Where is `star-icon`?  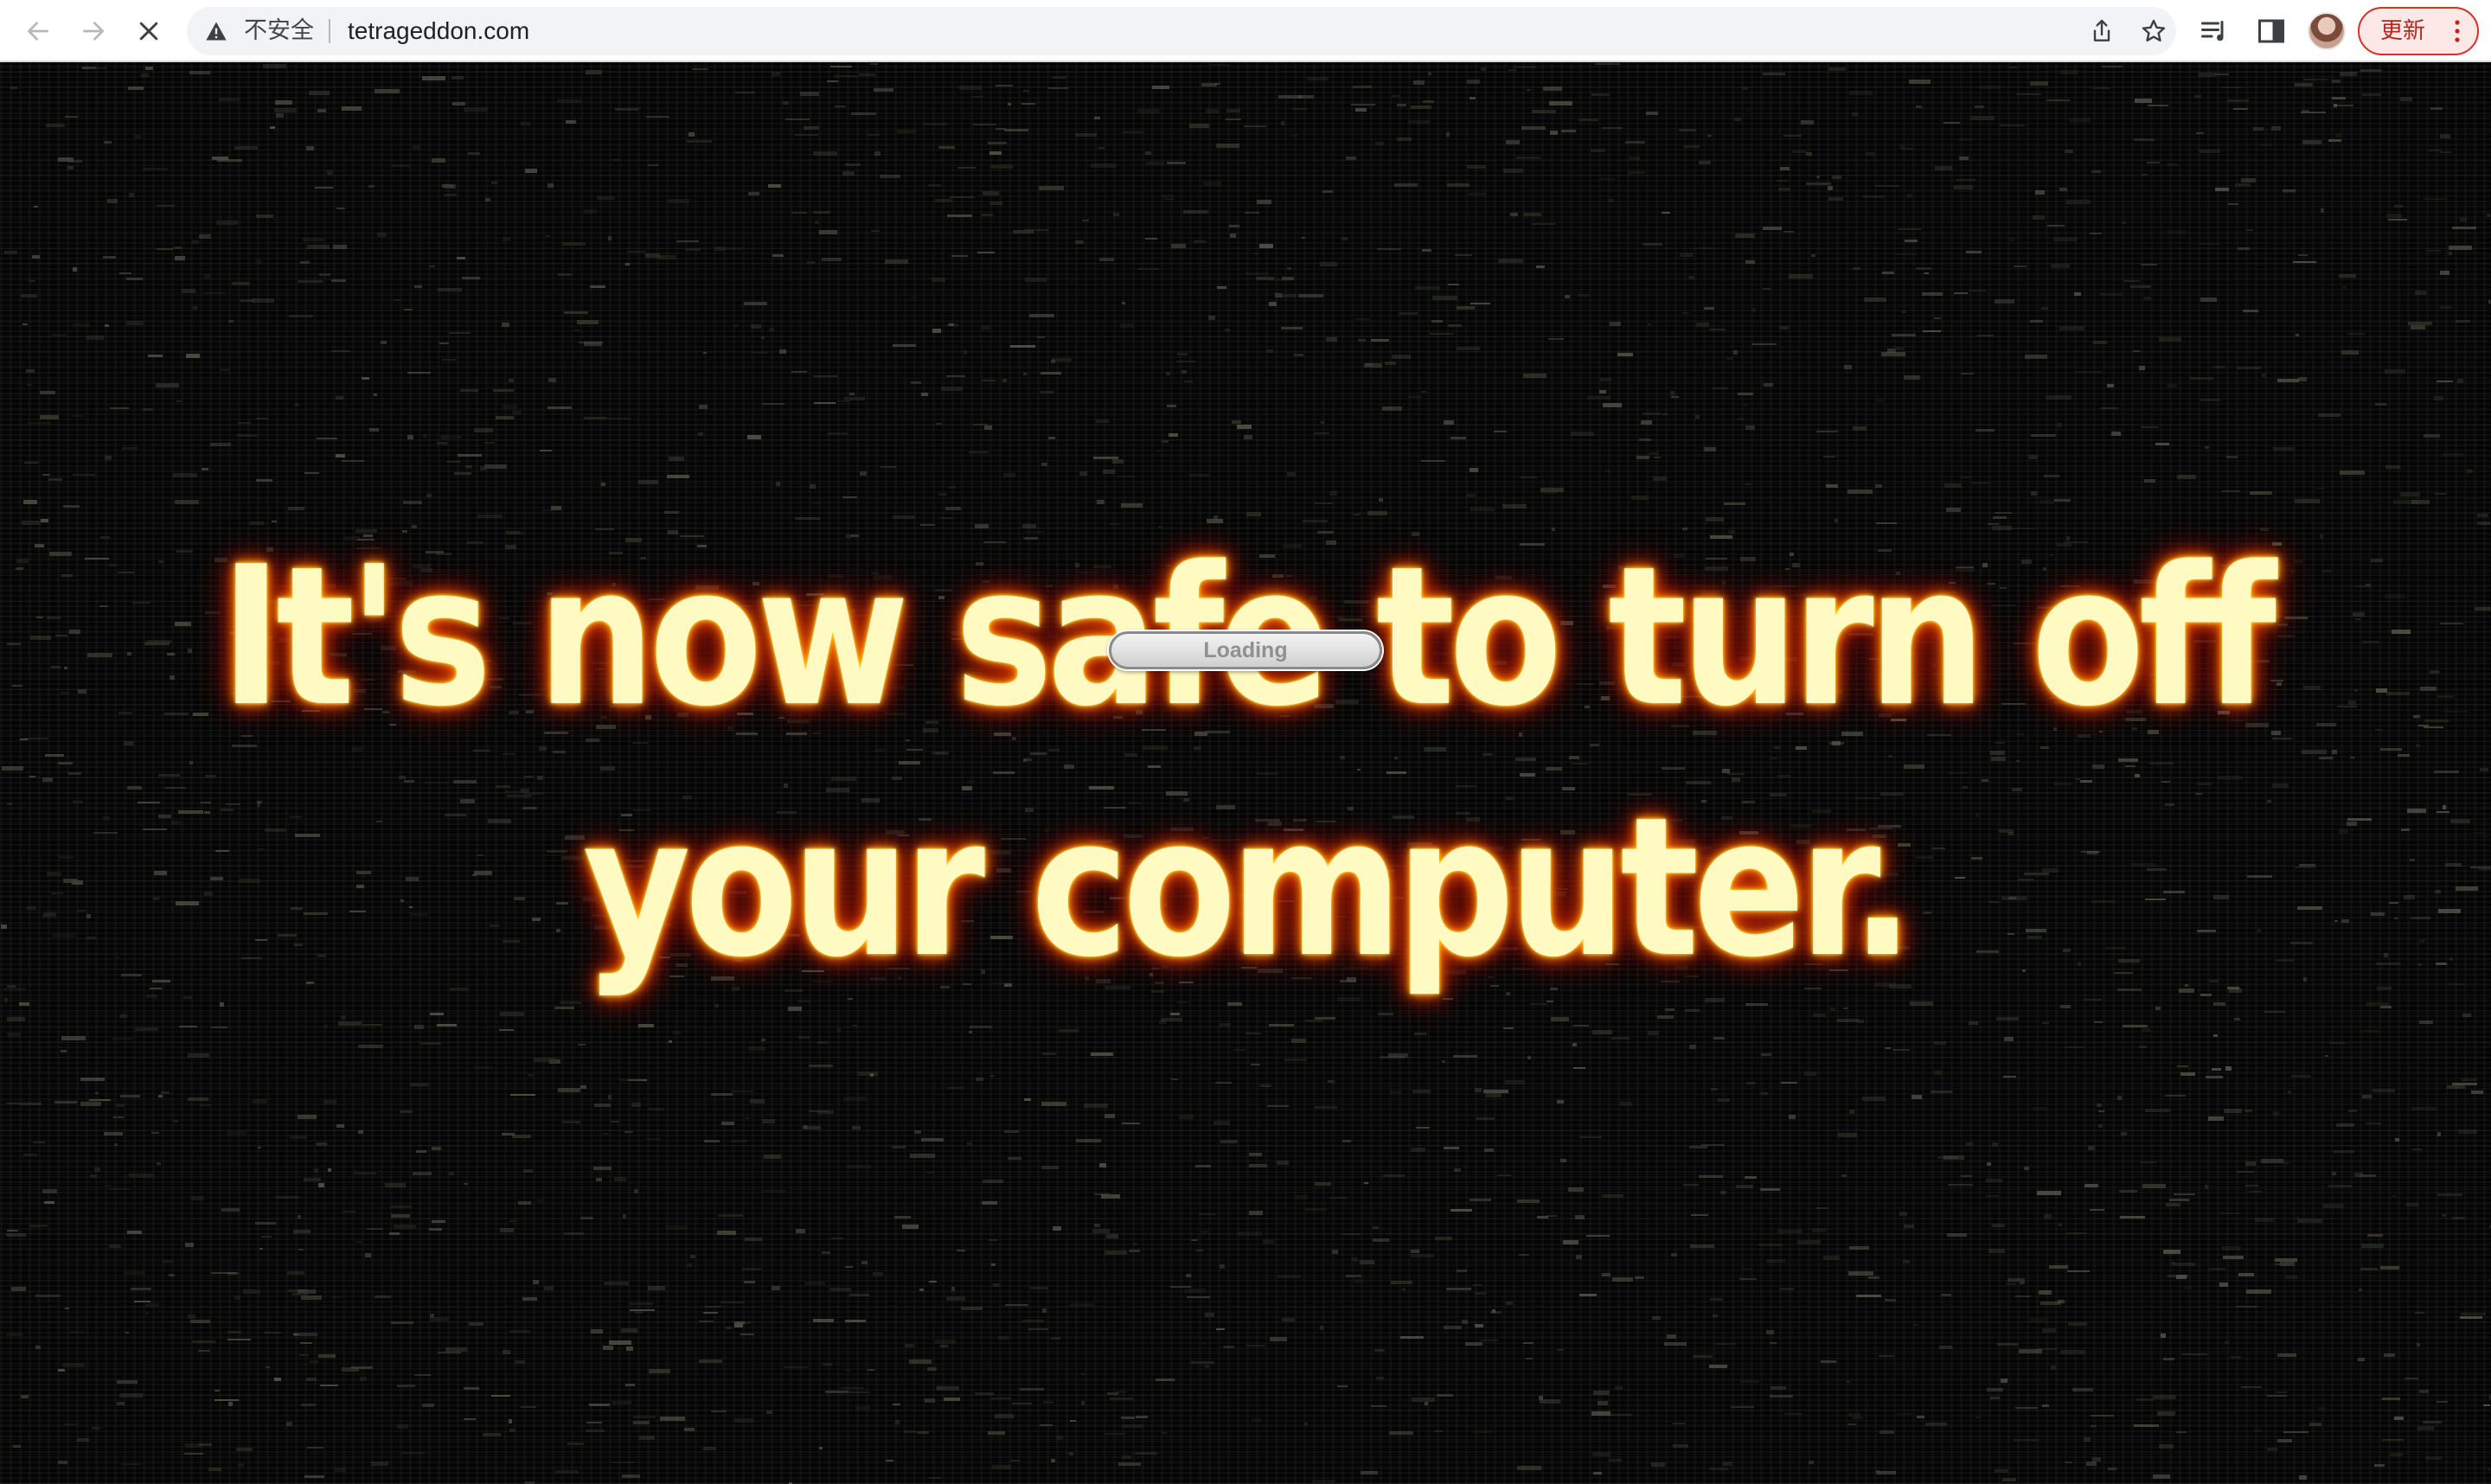 star-icon is located at coordinates (2154, 31).